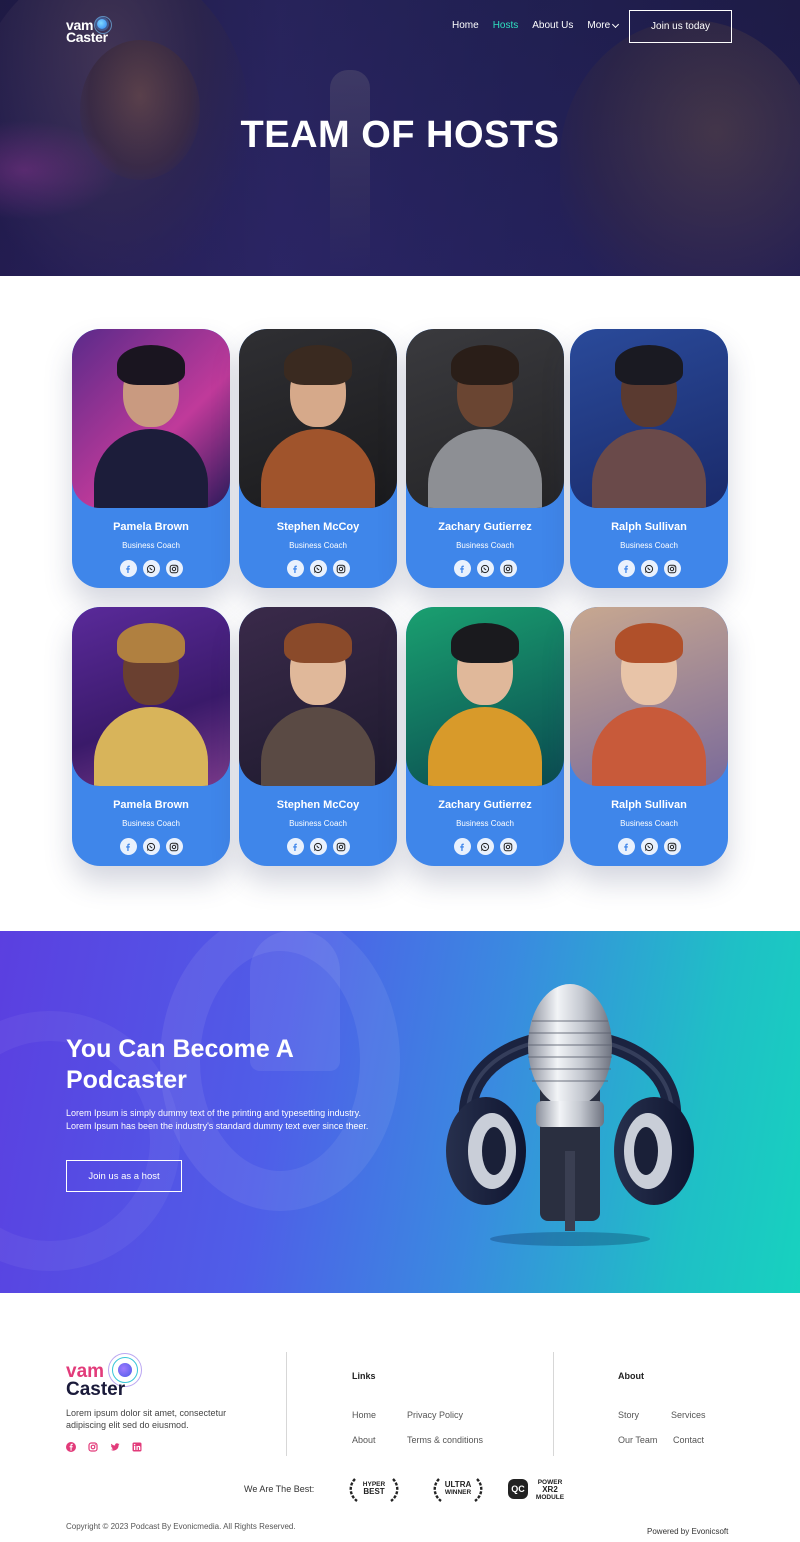 The image size is (800, 1542). Describe the element at coordinates (616, 24) in the screenshot. I see `chevron-down-icon` at that location.